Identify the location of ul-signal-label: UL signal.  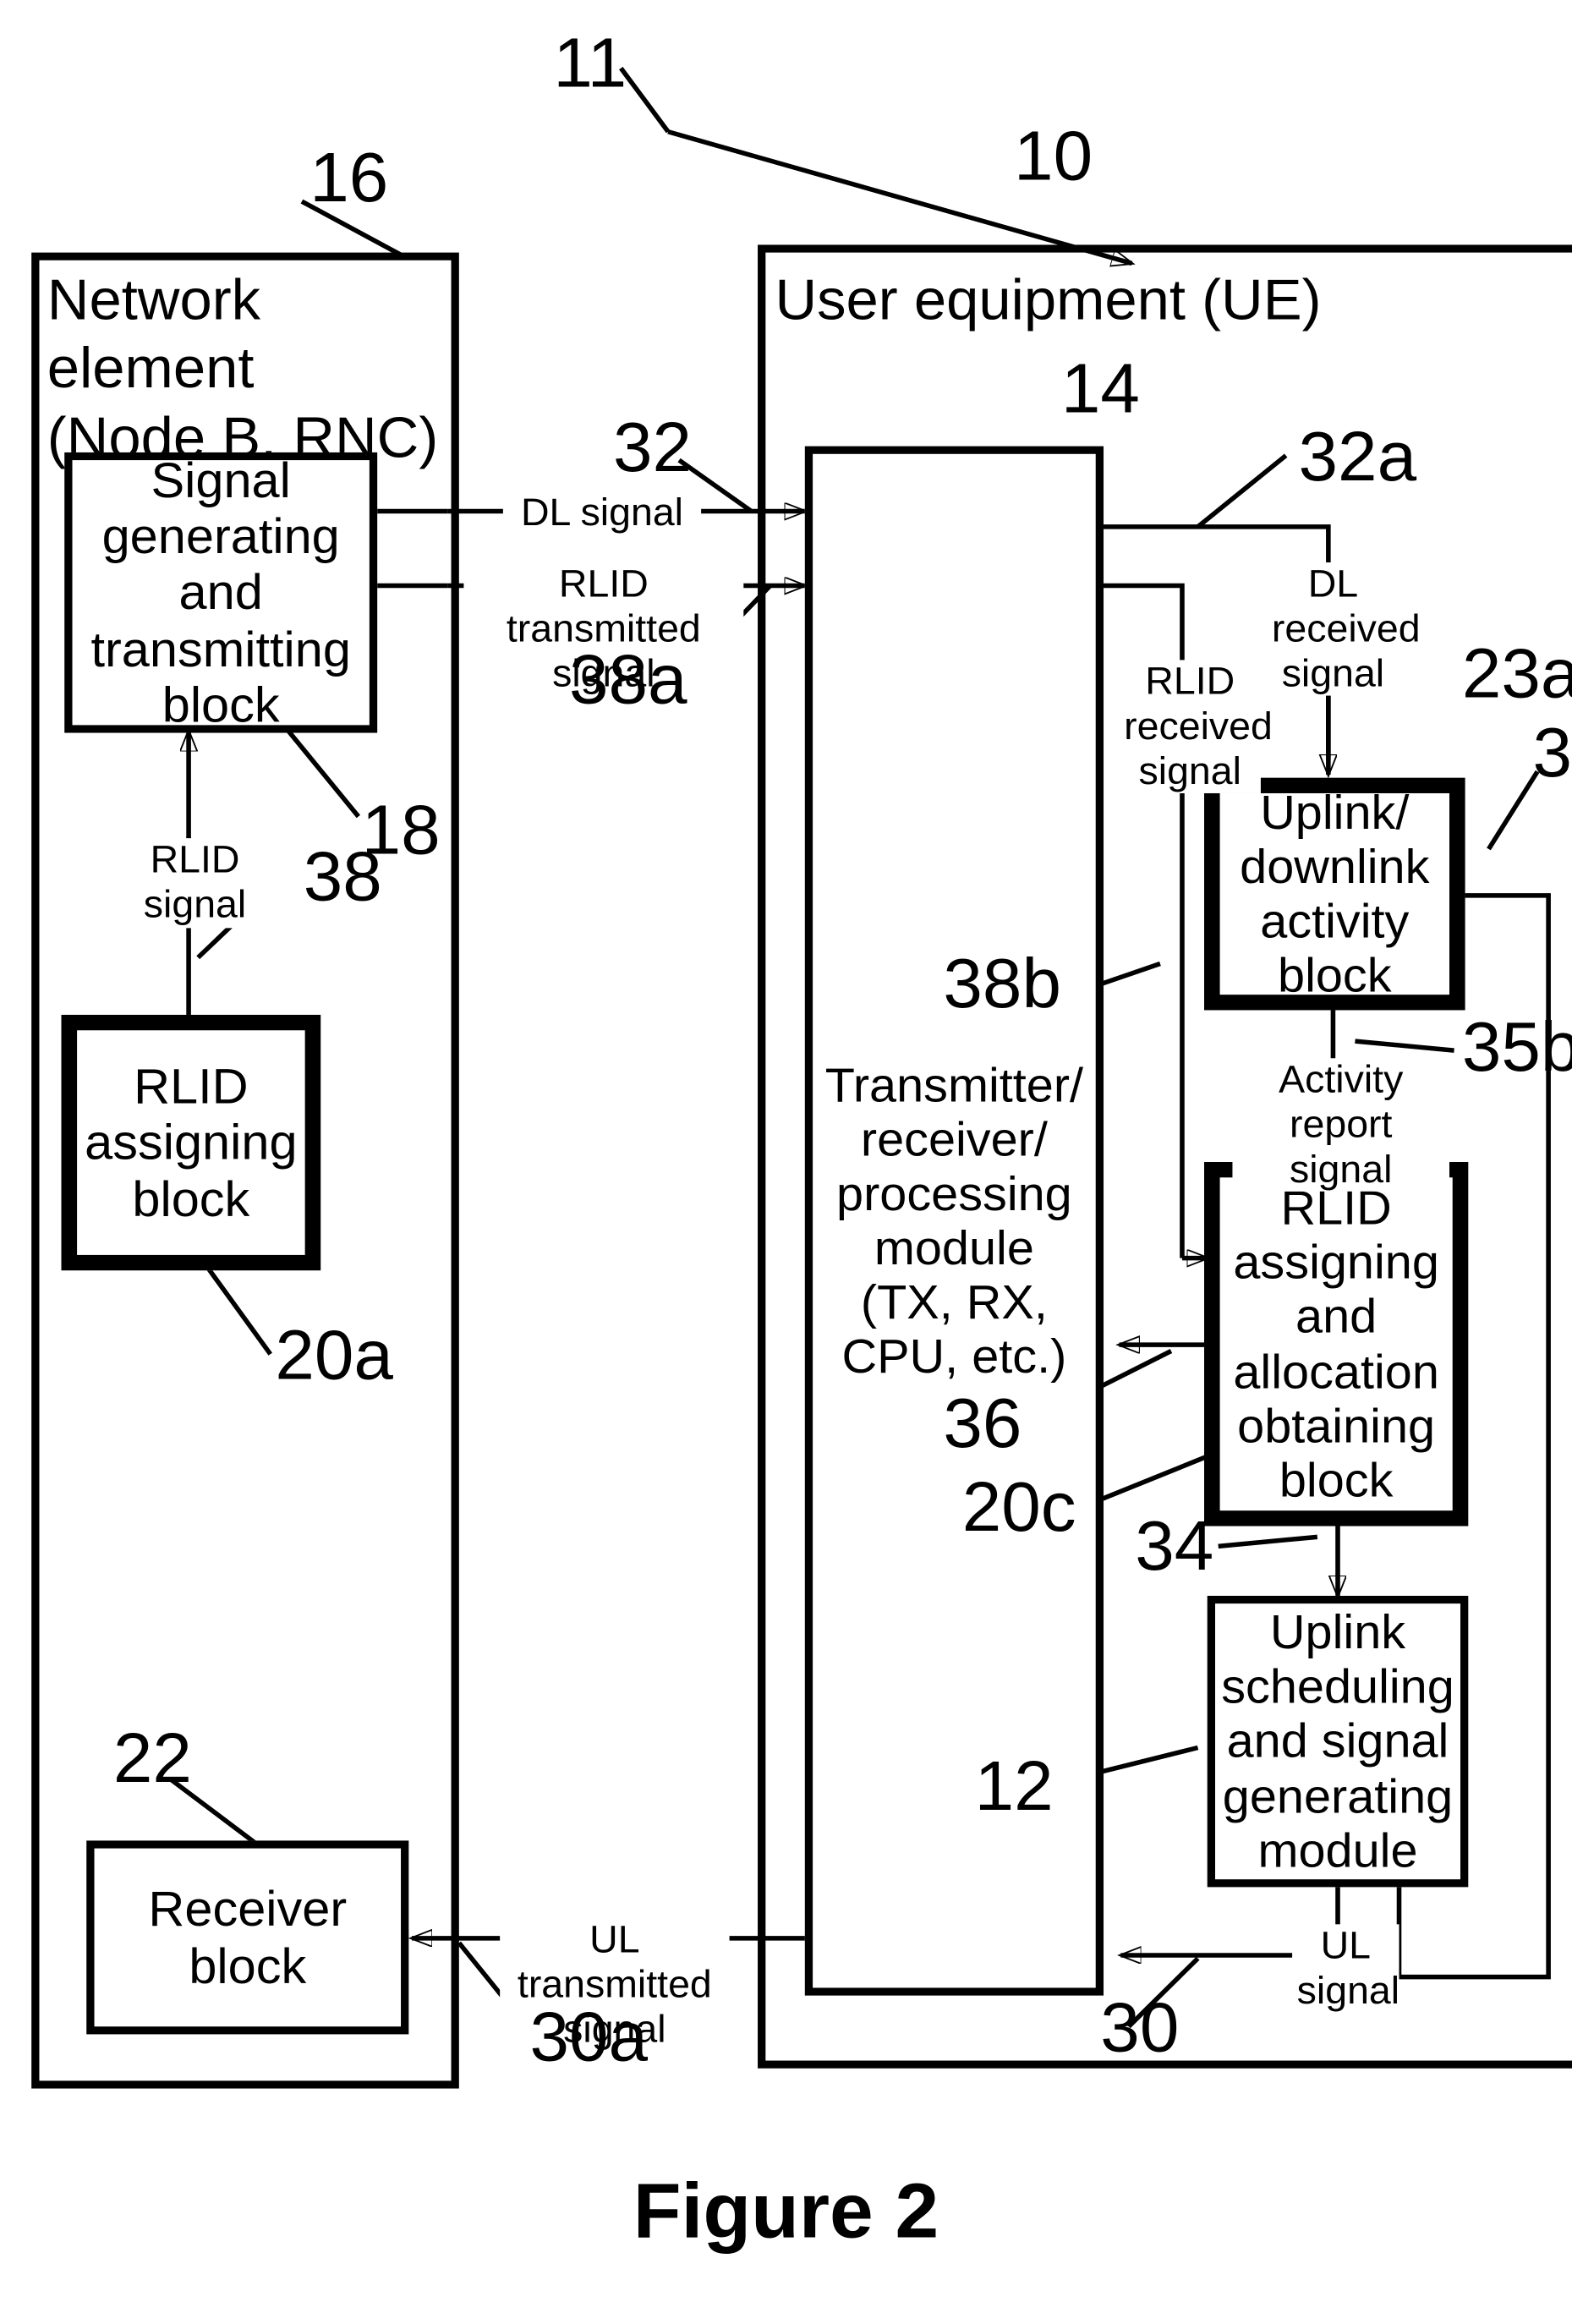
(1345, 1969).